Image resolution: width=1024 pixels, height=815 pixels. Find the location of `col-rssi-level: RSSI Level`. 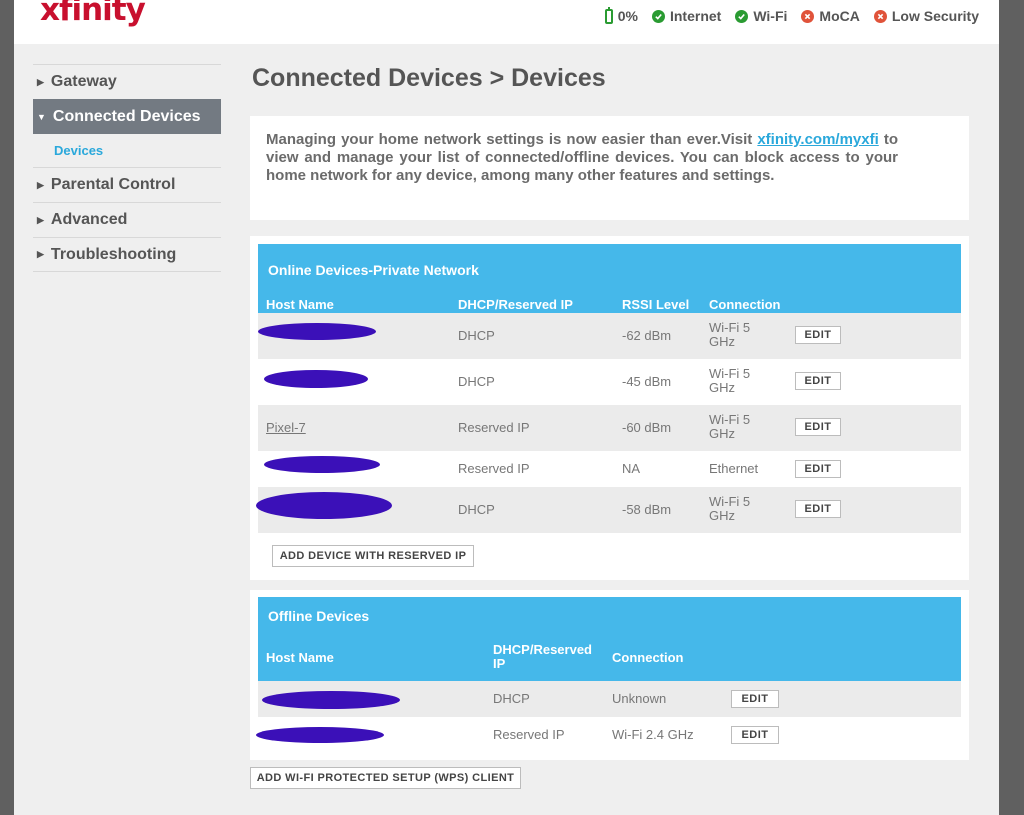

col-rssi-level: RSSI Level is located at coordinates (656, 304).